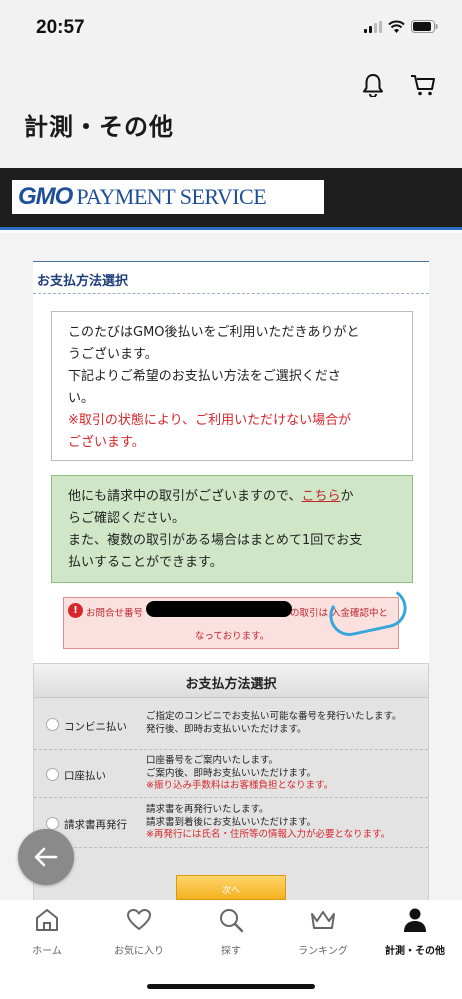 The image size is (462, 999). What do you see at coordinates (415, 920) in the screenshot?
I see `person-icon` at bounding box center [415, 920].